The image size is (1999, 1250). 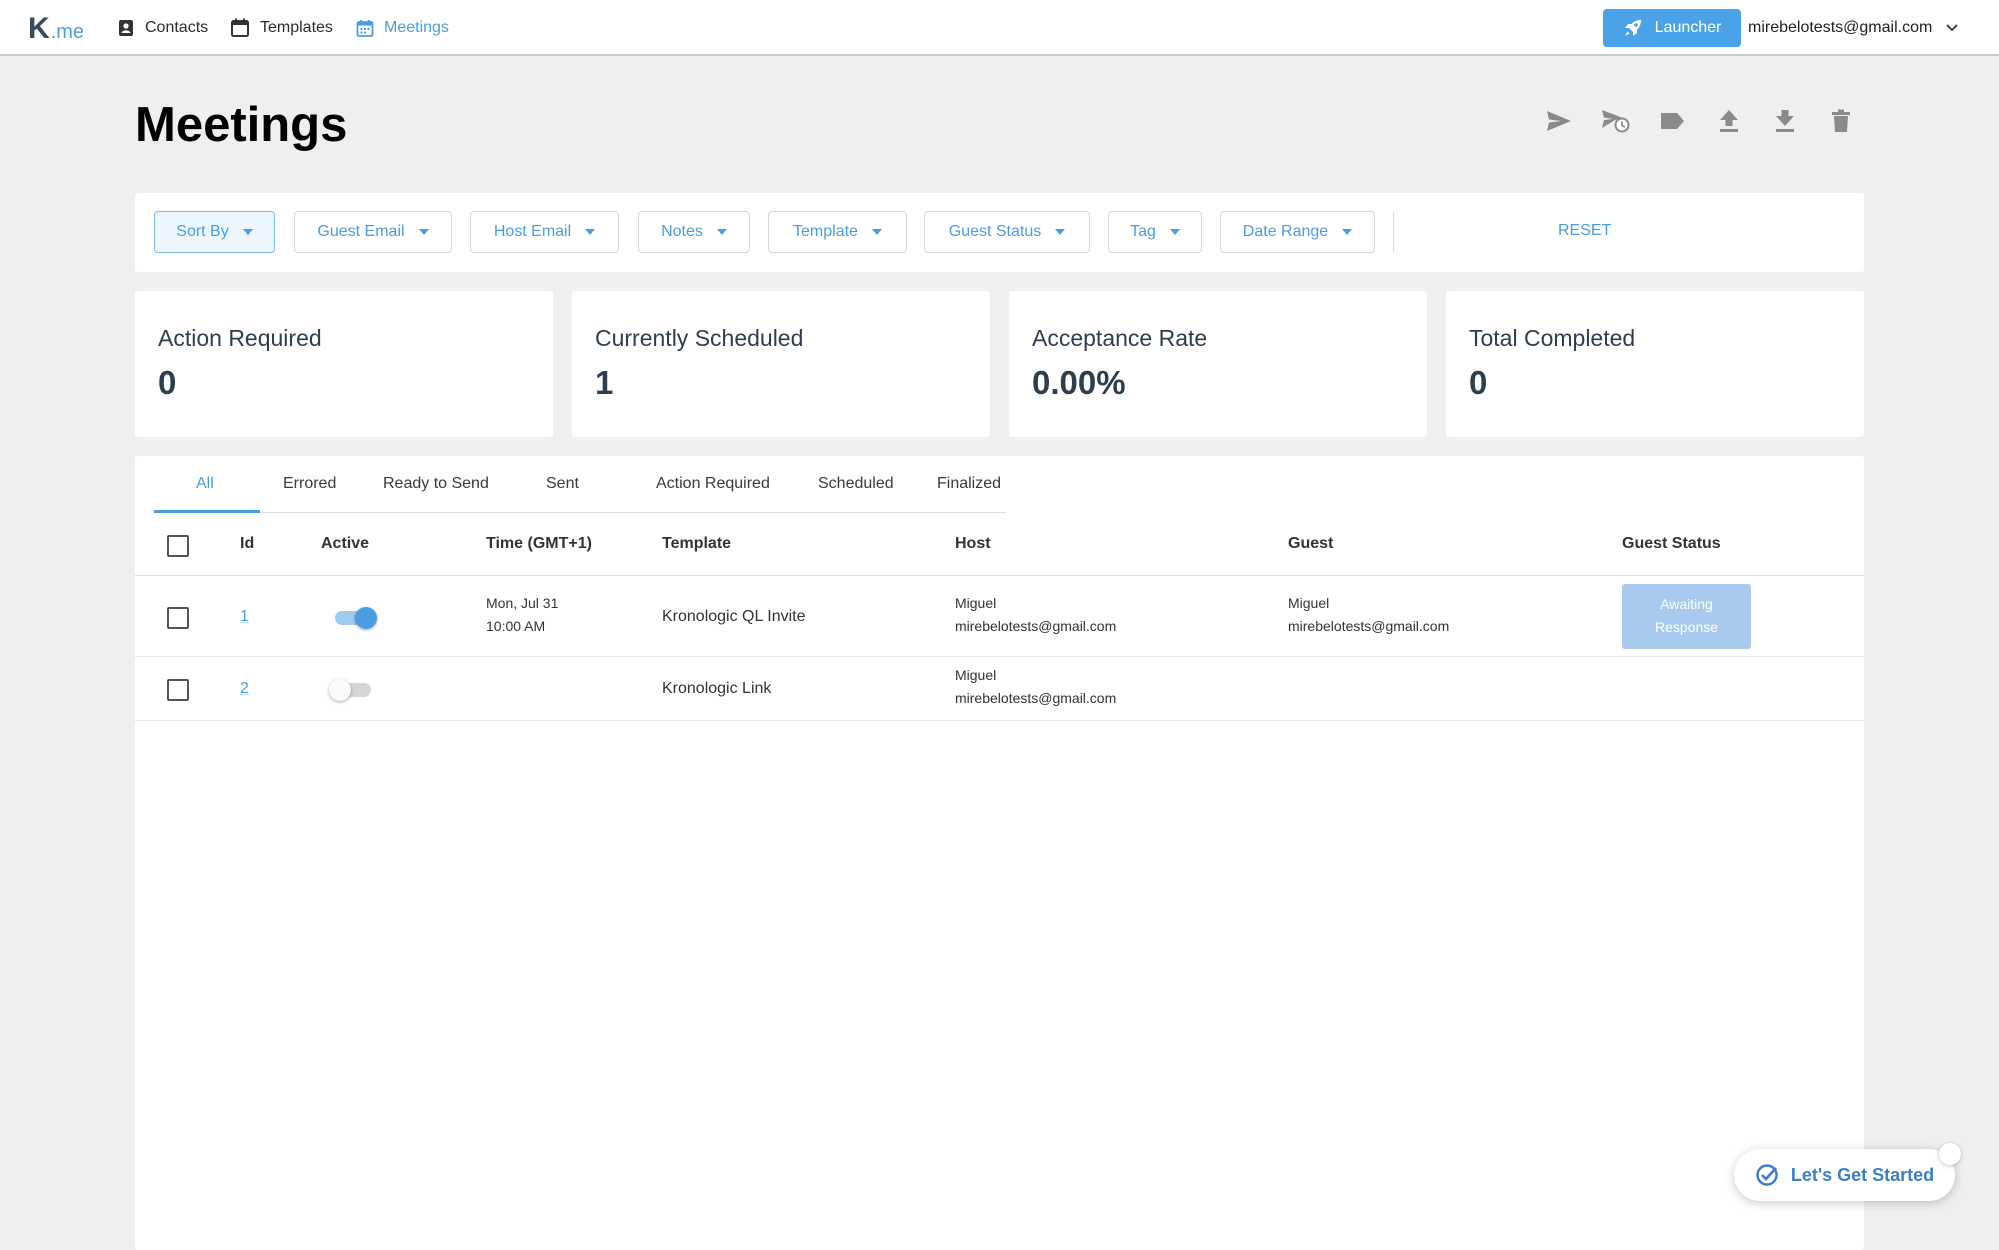 I want to click on tag-filter-label: Tag, so click(x=1143, y=231).